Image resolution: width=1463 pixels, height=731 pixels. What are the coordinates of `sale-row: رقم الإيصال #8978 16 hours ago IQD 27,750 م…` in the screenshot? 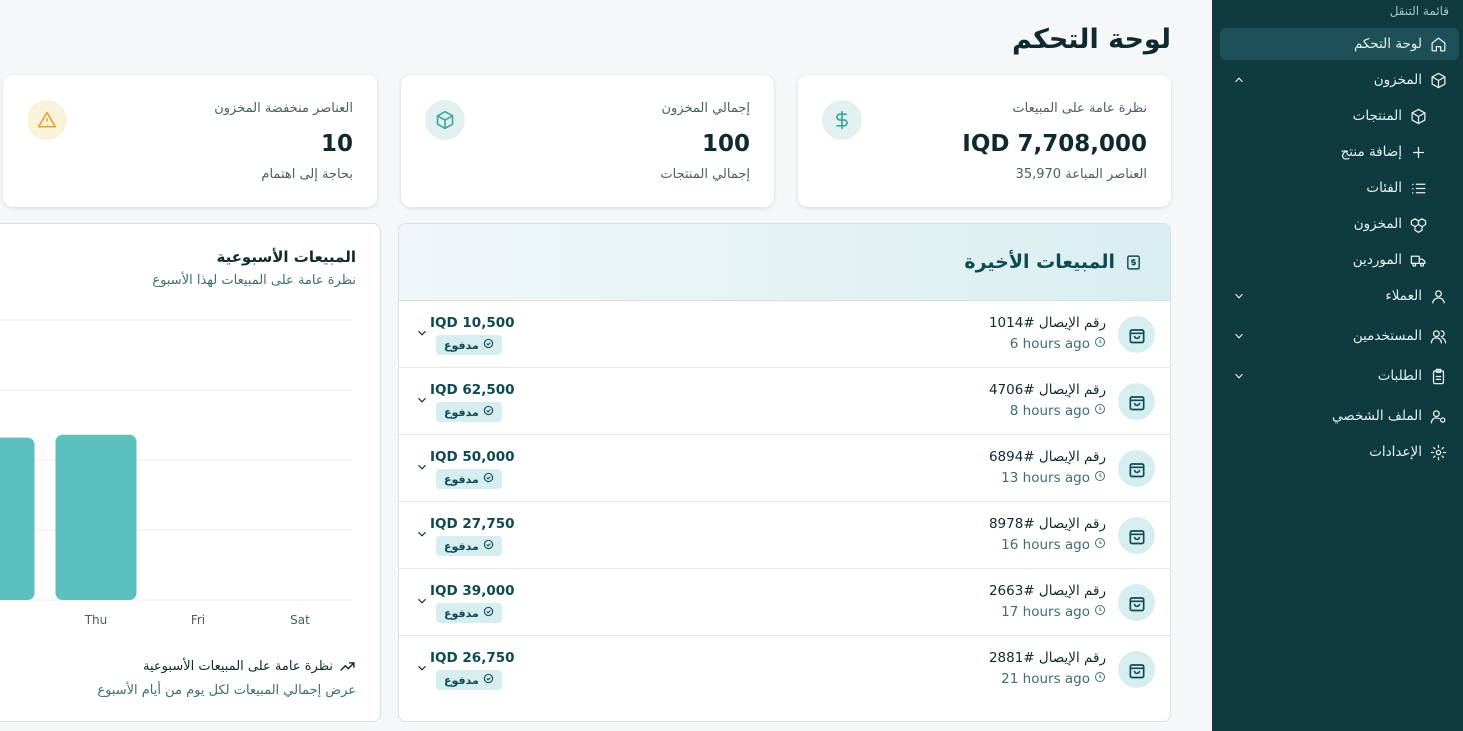 It's located at (784, 535).